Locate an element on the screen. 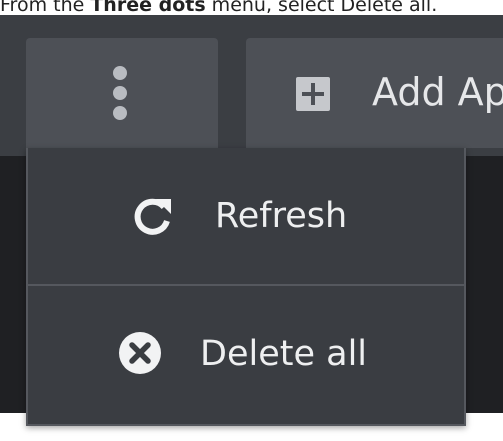 This screenshot has height=441, width=503. add-app-label: Add Ap is located at coordinates (437, 92).